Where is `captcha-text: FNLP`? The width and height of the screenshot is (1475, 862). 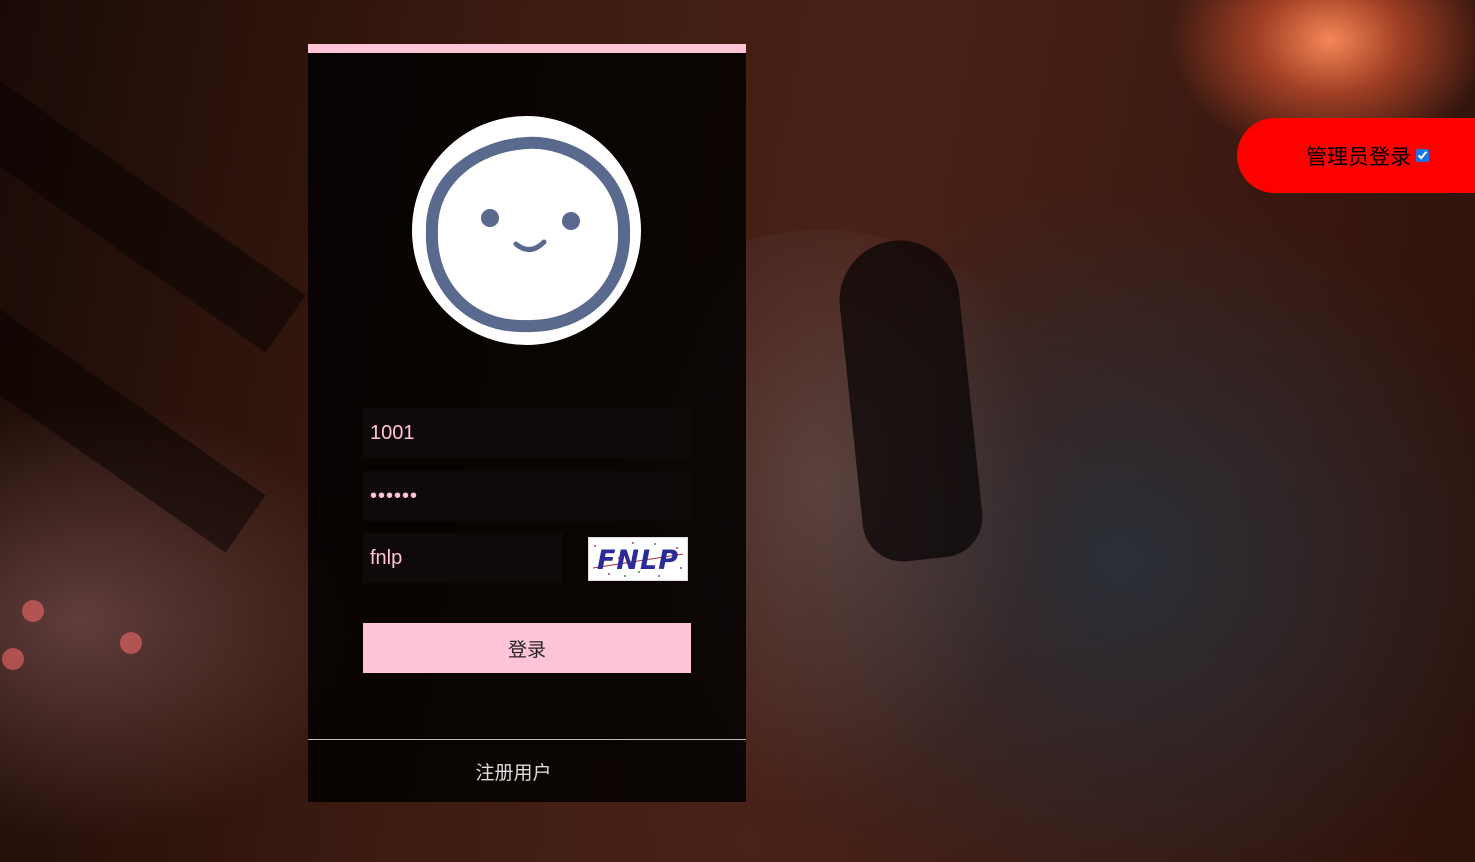 captcha-text: FNLP is located at coordinates (638, 560).